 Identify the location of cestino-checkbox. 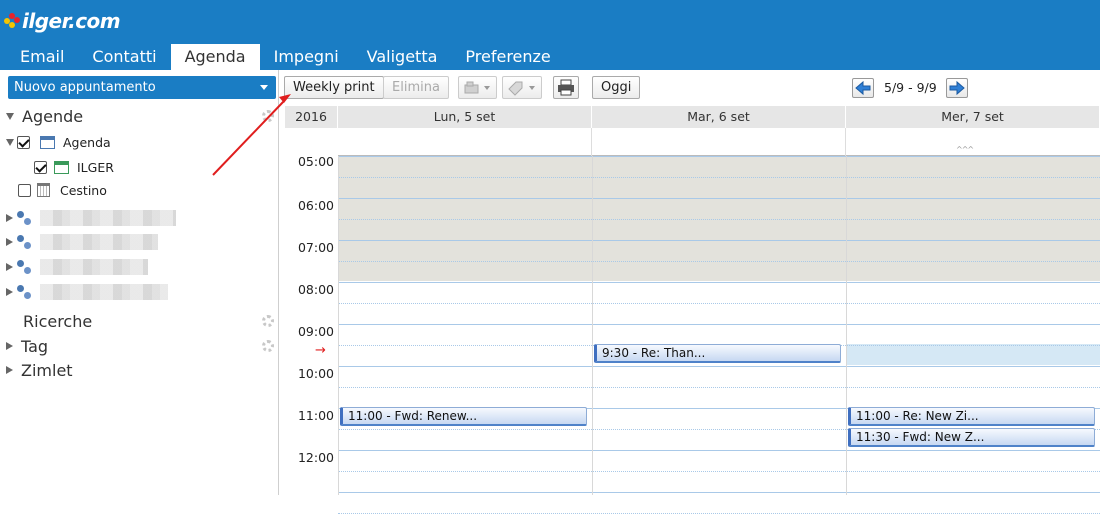
(24, 190).